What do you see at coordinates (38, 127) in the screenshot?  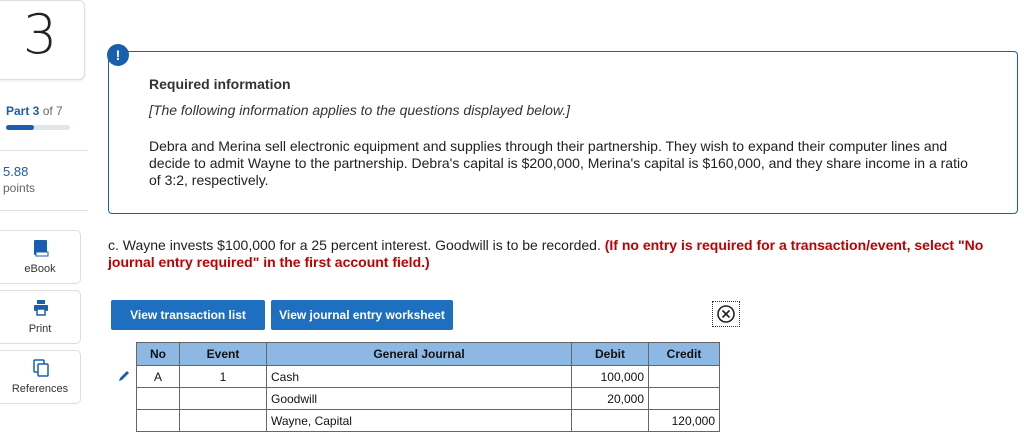 I see `part-progress-bar` at bounding box center [38, 127].